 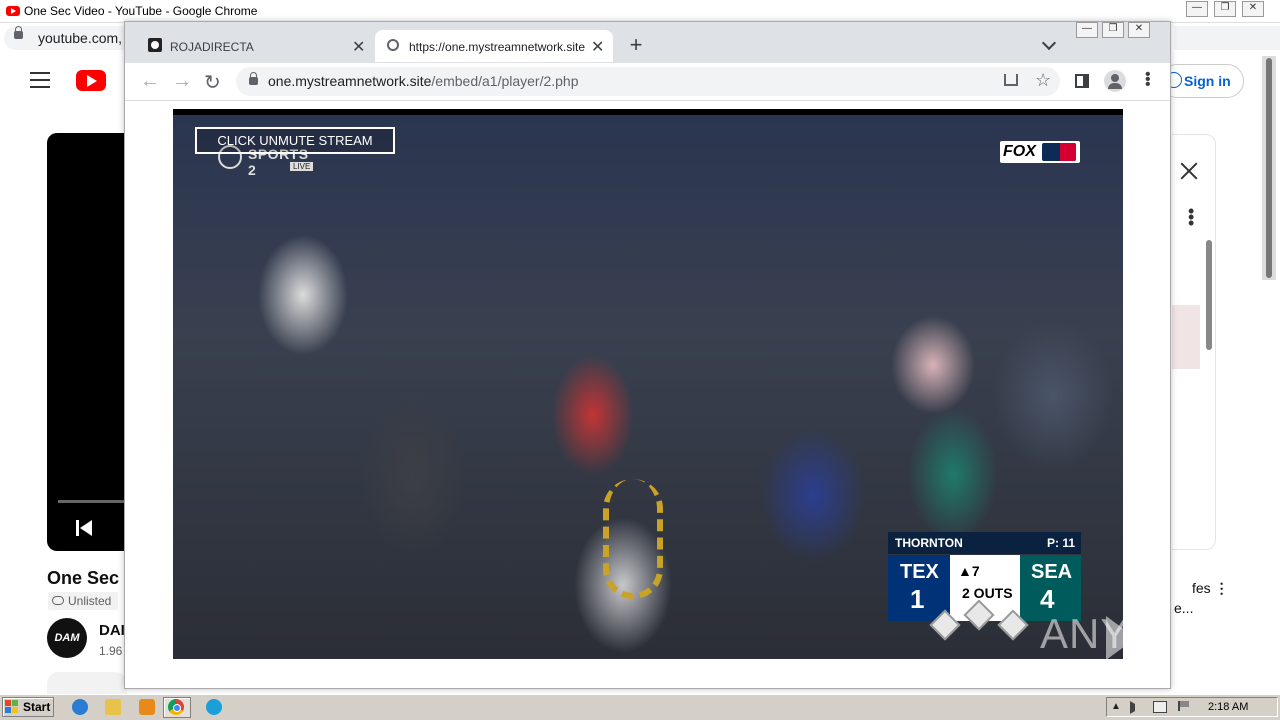 I want to click on tab-rojadirecta: ROJADIRECTA ✕, so click(x=256, y=46).